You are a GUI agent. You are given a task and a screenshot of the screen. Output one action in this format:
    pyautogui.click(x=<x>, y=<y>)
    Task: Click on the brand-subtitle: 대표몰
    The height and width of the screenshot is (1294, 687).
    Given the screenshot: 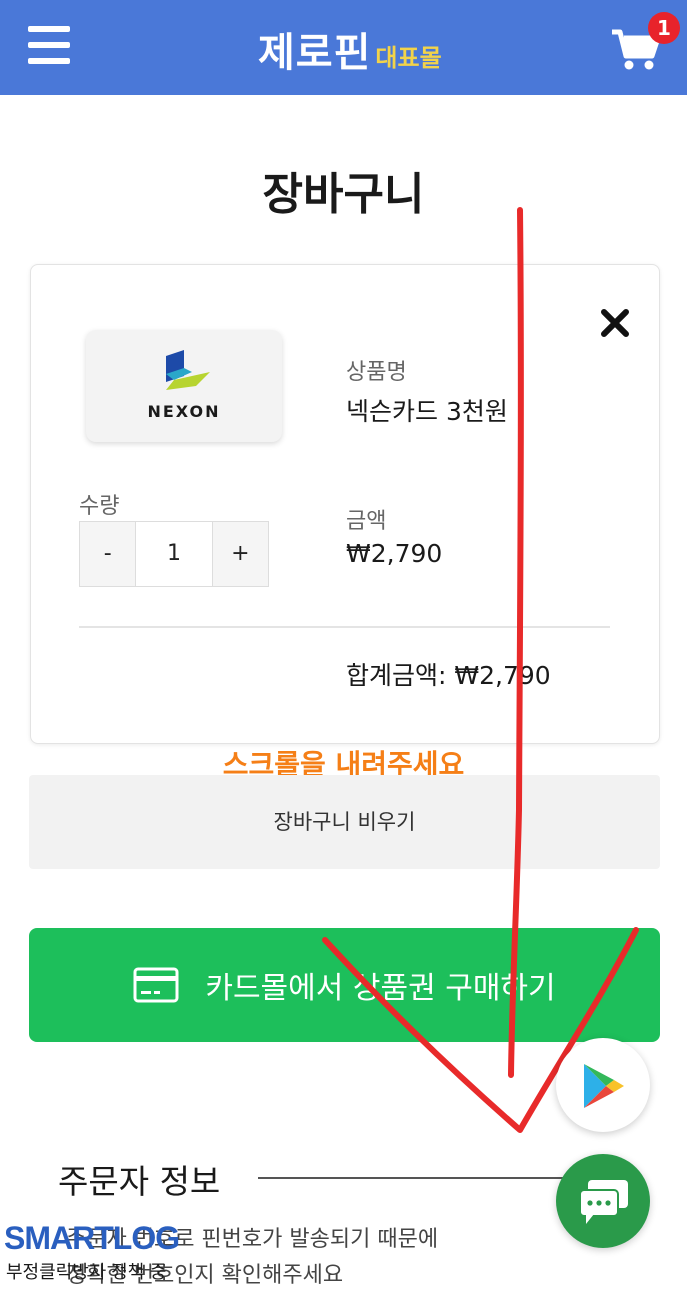 What is the action you would take?
    pyautogui.click(x=408, y=58)
    